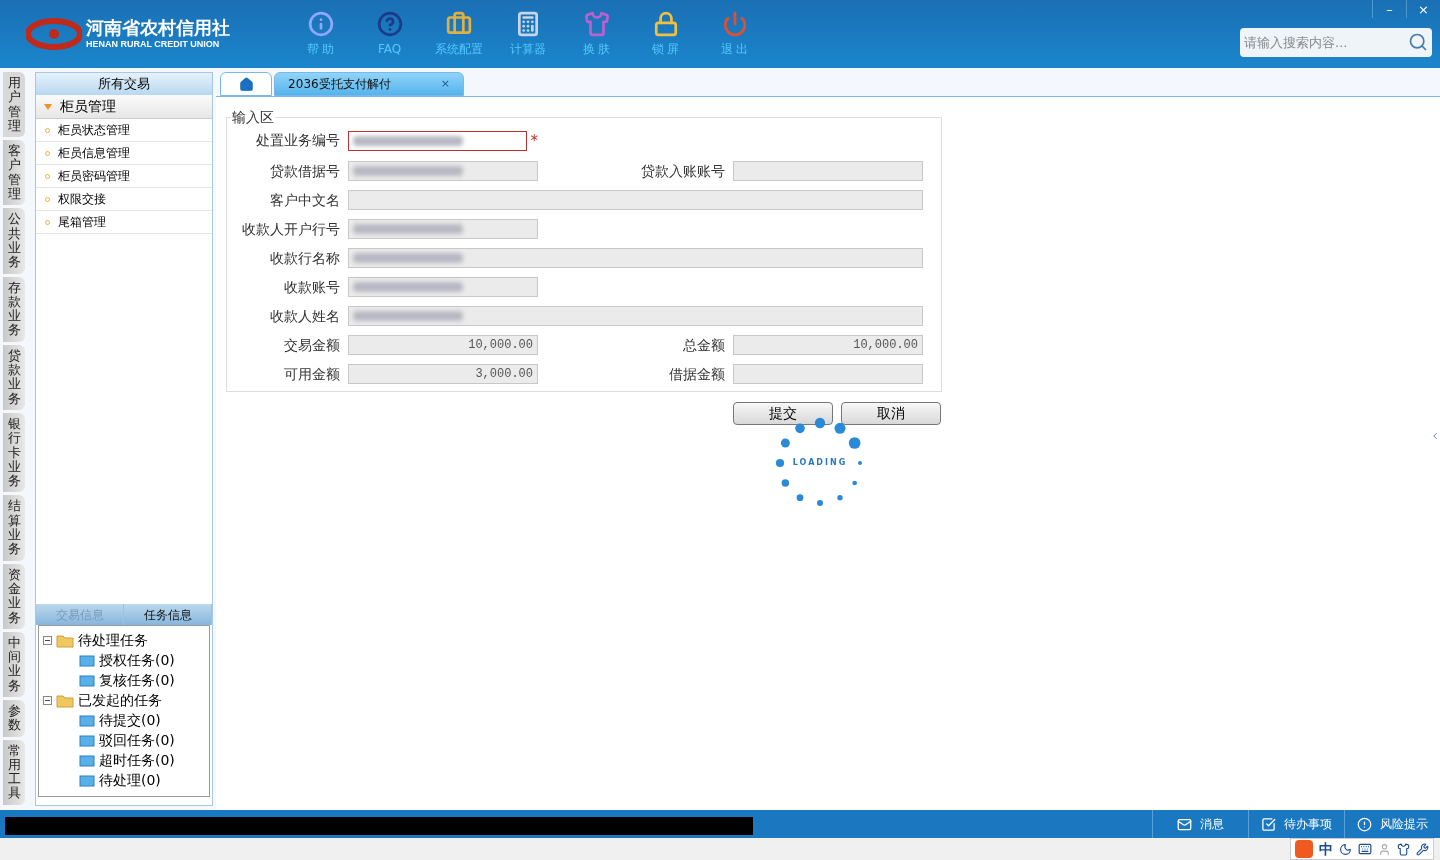  I want to click on tree-node: 待处理任务, so click(113, 640).